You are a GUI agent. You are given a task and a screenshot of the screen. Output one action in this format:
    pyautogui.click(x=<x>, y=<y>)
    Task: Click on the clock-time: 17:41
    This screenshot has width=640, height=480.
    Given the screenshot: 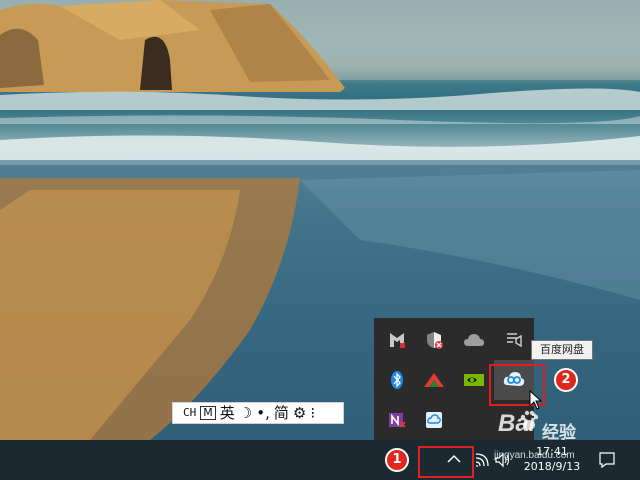 What is the action you would take?
    pyautogui.click(x=552, y=451)
    